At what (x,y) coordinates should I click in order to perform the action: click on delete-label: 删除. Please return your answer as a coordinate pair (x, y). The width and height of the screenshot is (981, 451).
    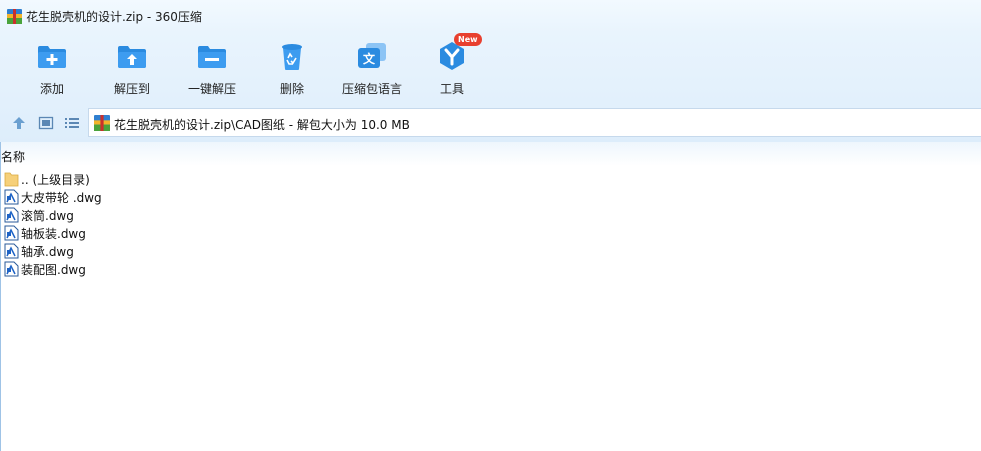
    Looking at the image, I should click on (291, 89).